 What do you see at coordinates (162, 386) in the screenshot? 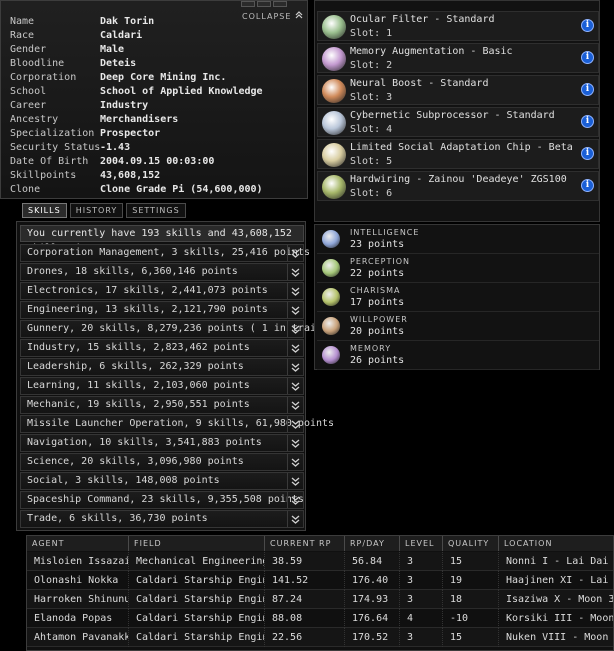
I see `skill-group-row: Learning, 11 skills, 2,103,060 points` at bounding box center [162, 386].